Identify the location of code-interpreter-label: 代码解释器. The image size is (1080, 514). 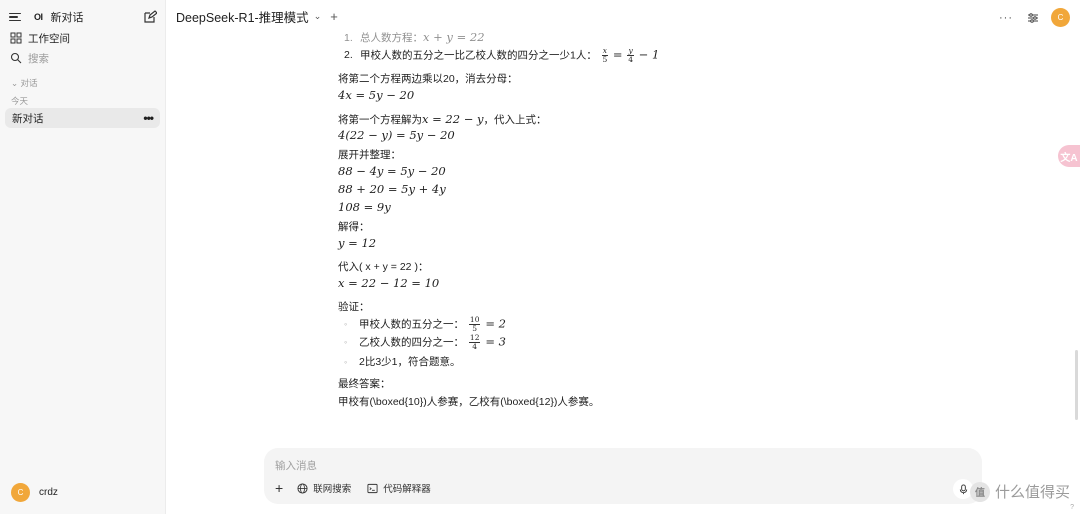
(407, 489).